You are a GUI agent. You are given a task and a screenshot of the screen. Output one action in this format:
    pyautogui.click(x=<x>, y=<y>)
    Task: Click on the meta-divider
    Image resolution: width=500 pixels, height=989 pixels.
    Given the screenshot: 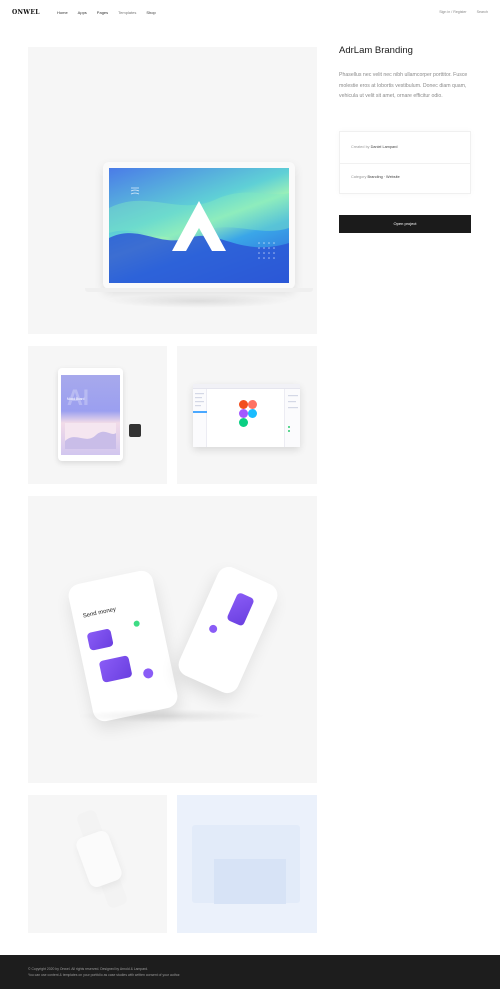 What is the action you would take?
    pyautogui.click(x=405, y=163)
    